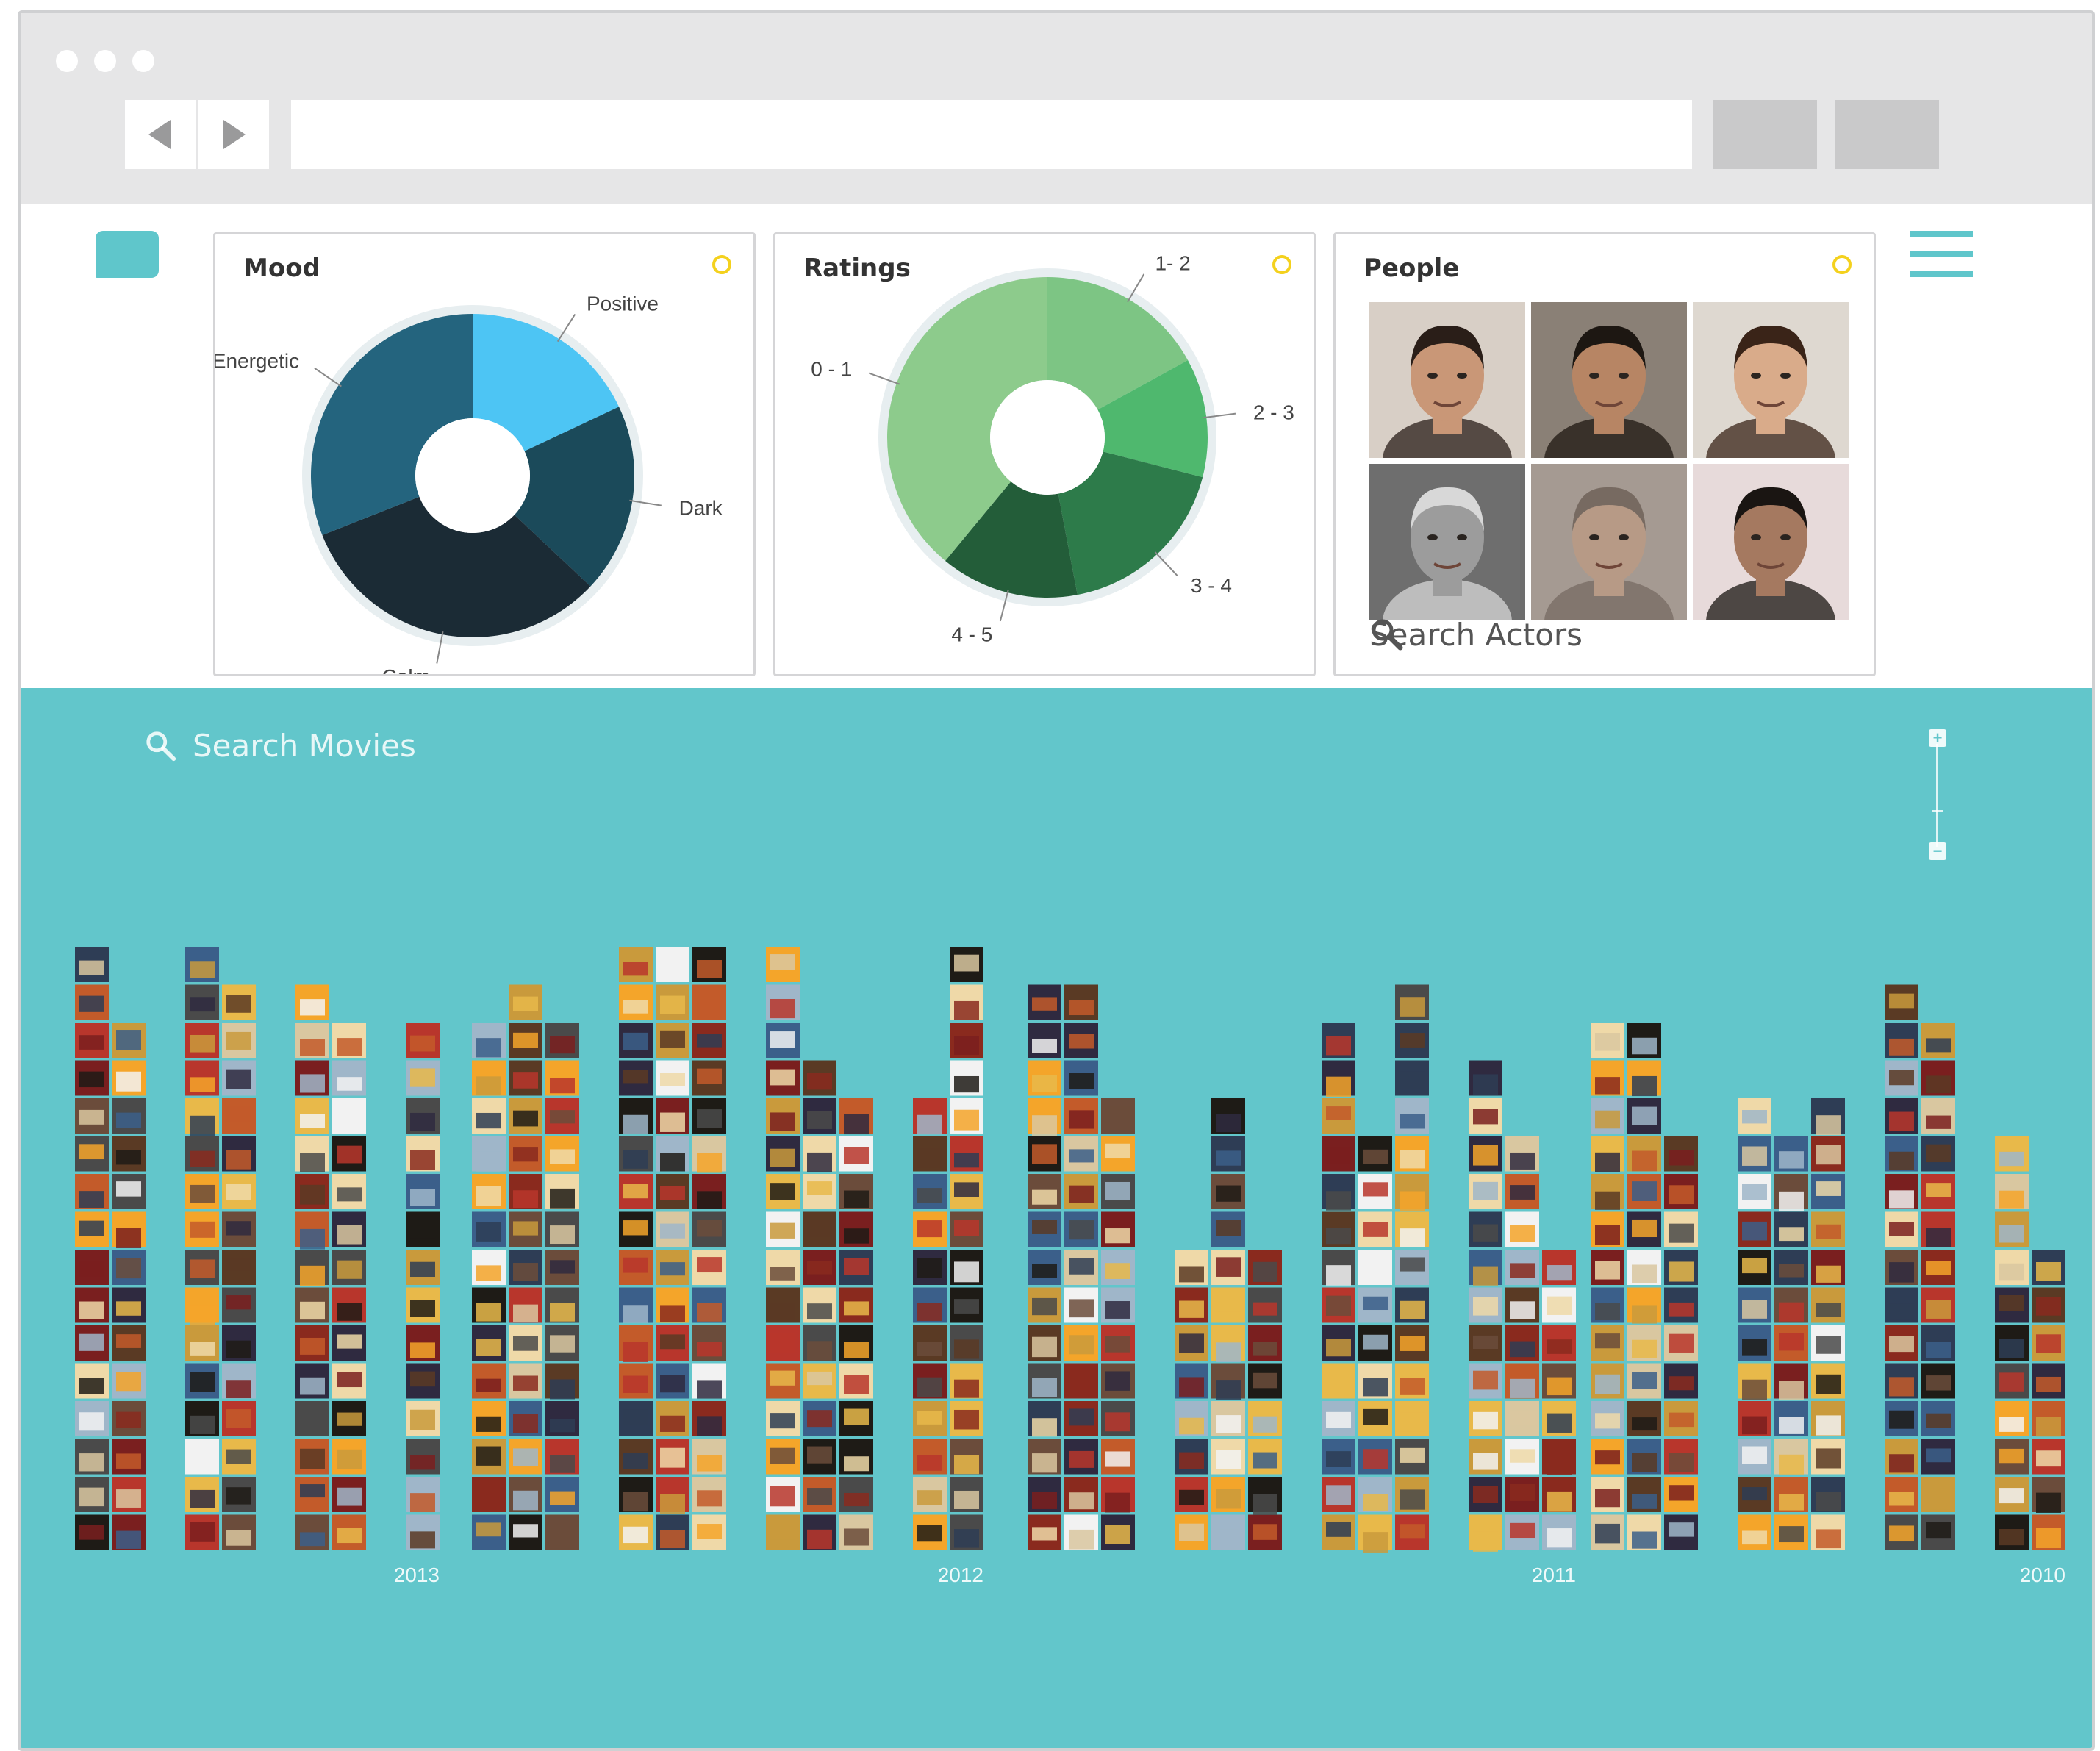 This screenshot has height=1751, width=2100. Describe the element at coordinates (1554, 1575) in the screenshot. I see `year-label-2011: 2011` at that location.